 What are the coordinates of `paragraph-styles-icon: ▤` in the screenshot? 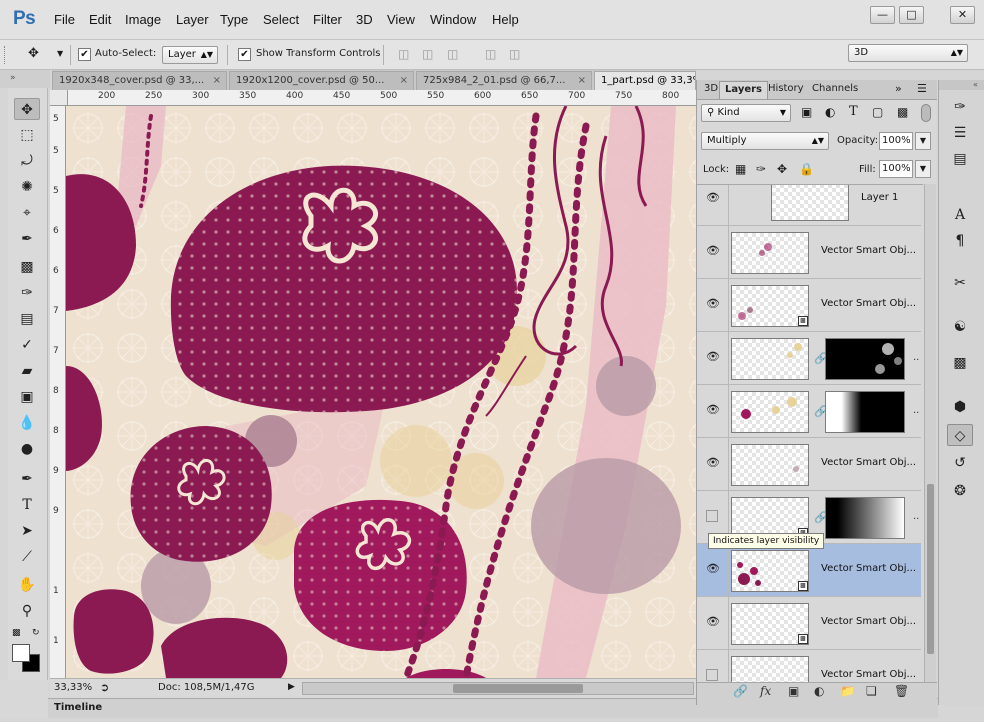 It's located at (960, 159).